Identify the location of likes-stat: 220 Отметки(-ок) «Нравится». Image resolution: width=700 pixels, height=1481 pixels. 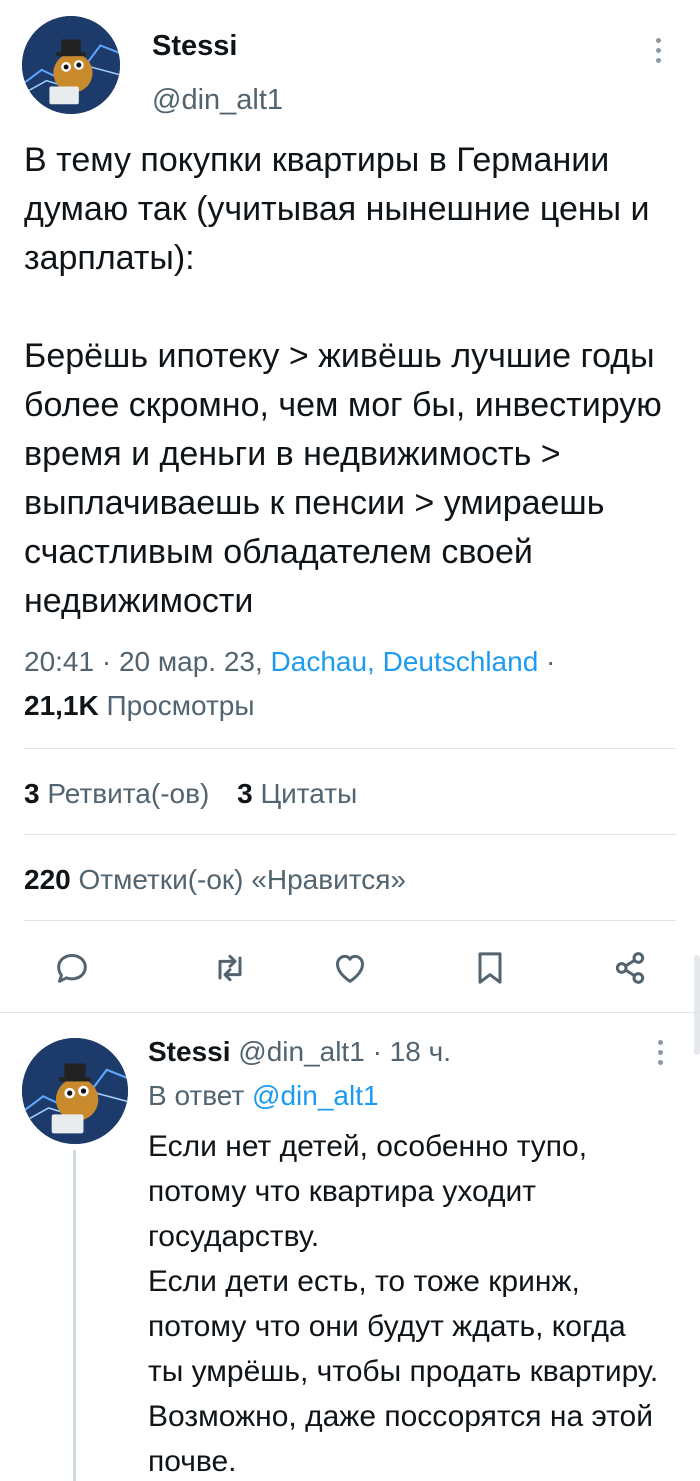
(215, 879).